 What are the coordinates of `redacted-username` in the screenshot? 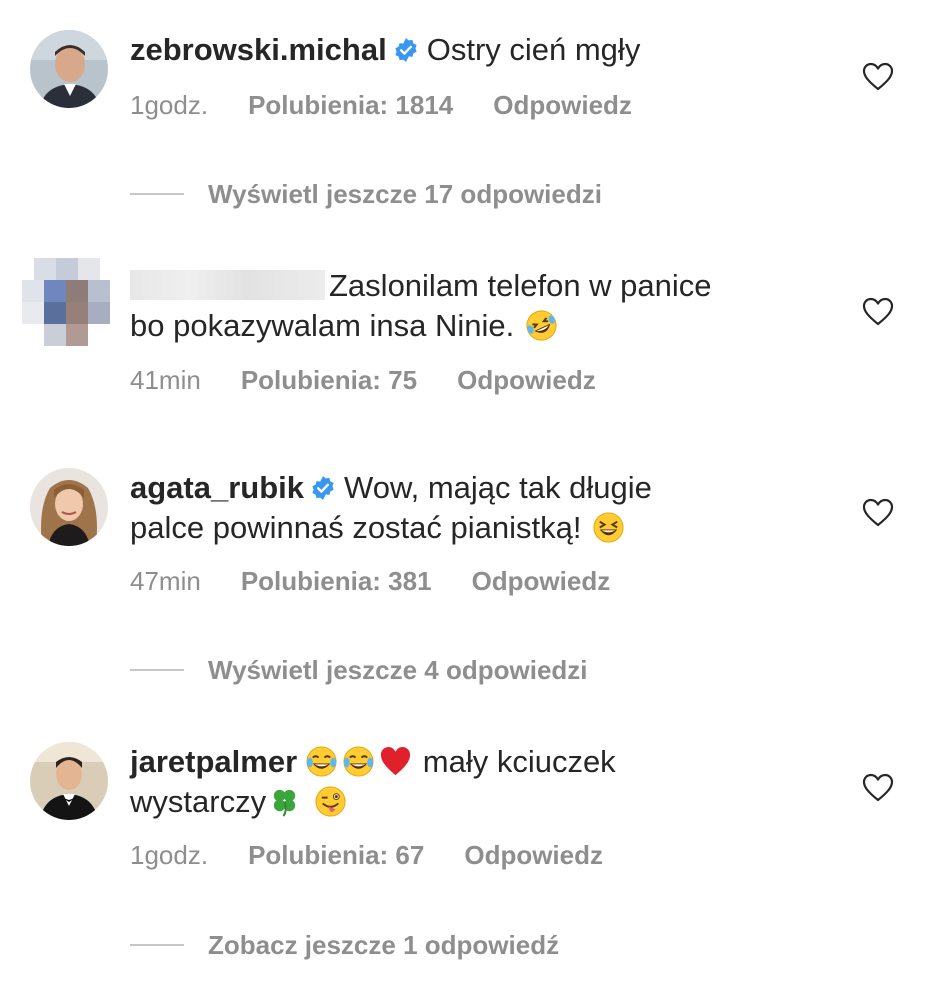 It's located at (227, 285).